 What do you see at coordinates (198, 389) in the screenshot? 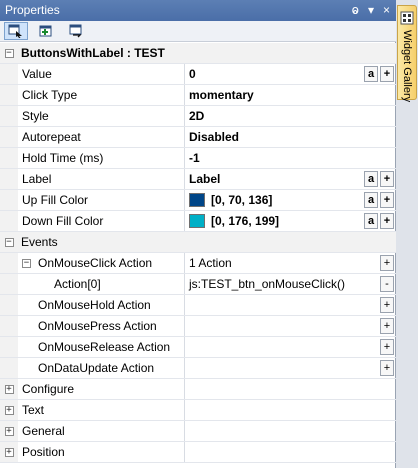
I see `section-configure: + Configure` at bounding box center [198, 389].